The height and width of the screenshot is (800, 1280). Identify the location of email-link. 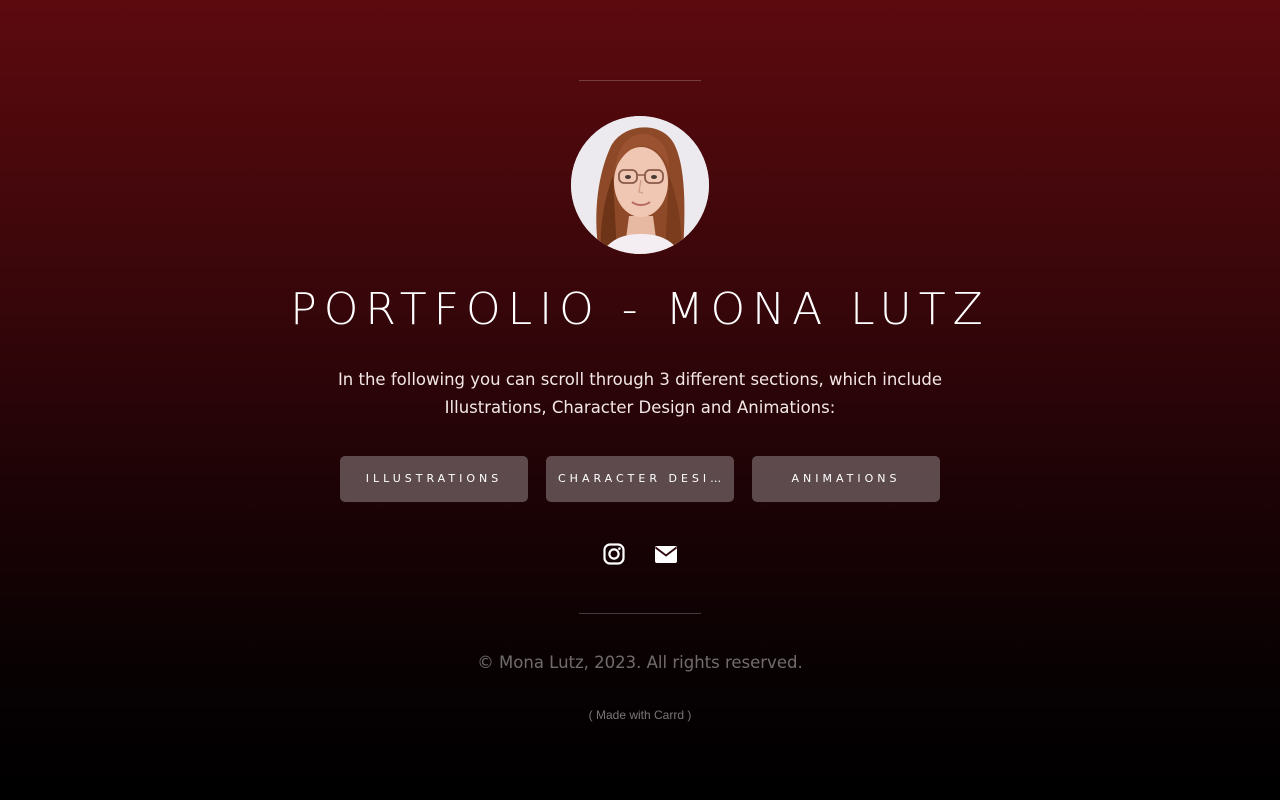
(666, 554).